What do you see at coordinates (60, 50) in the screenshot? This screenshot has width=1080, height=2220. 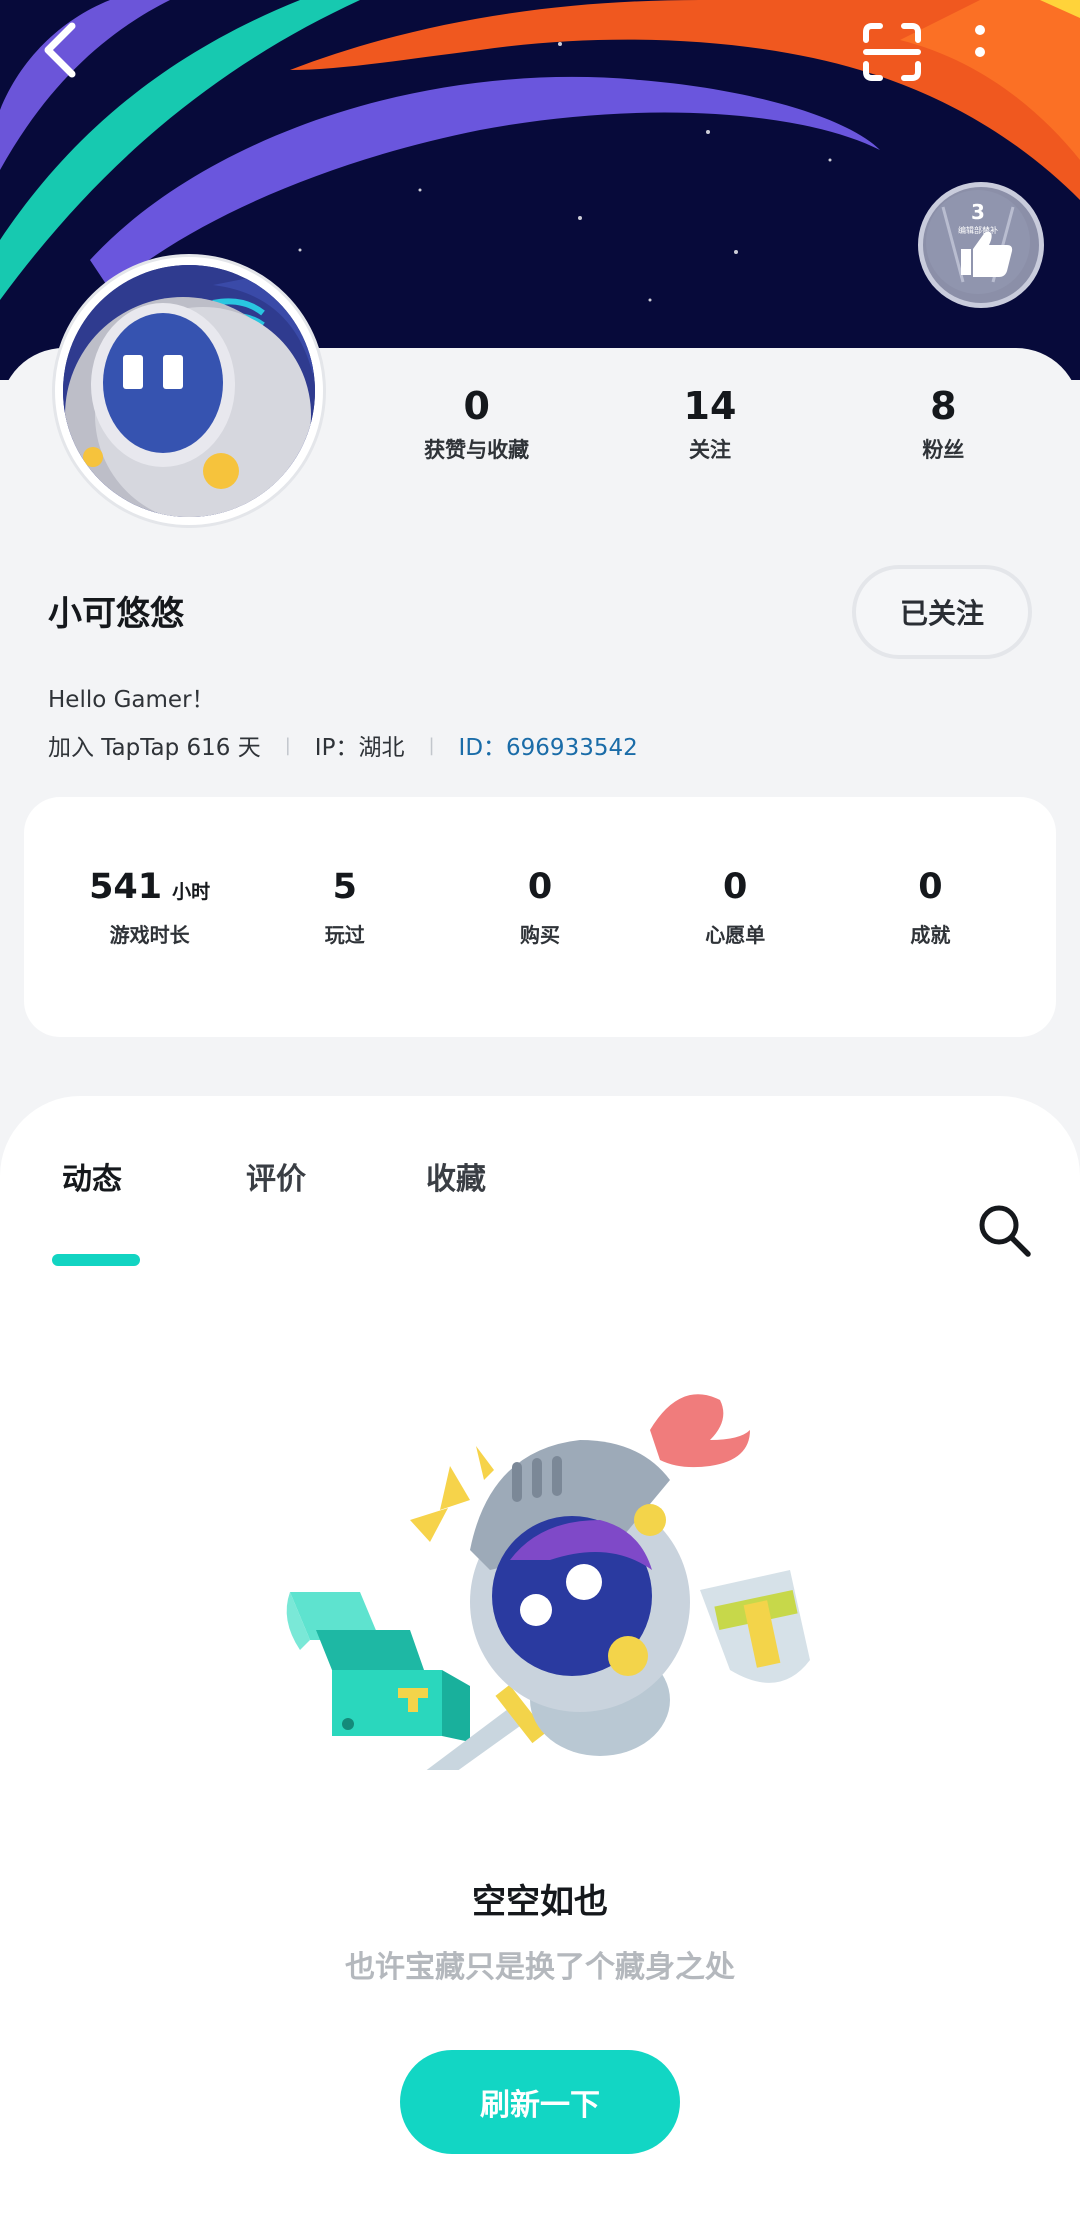 I see `chevron-left-icon` at bounding box center [60, 50].